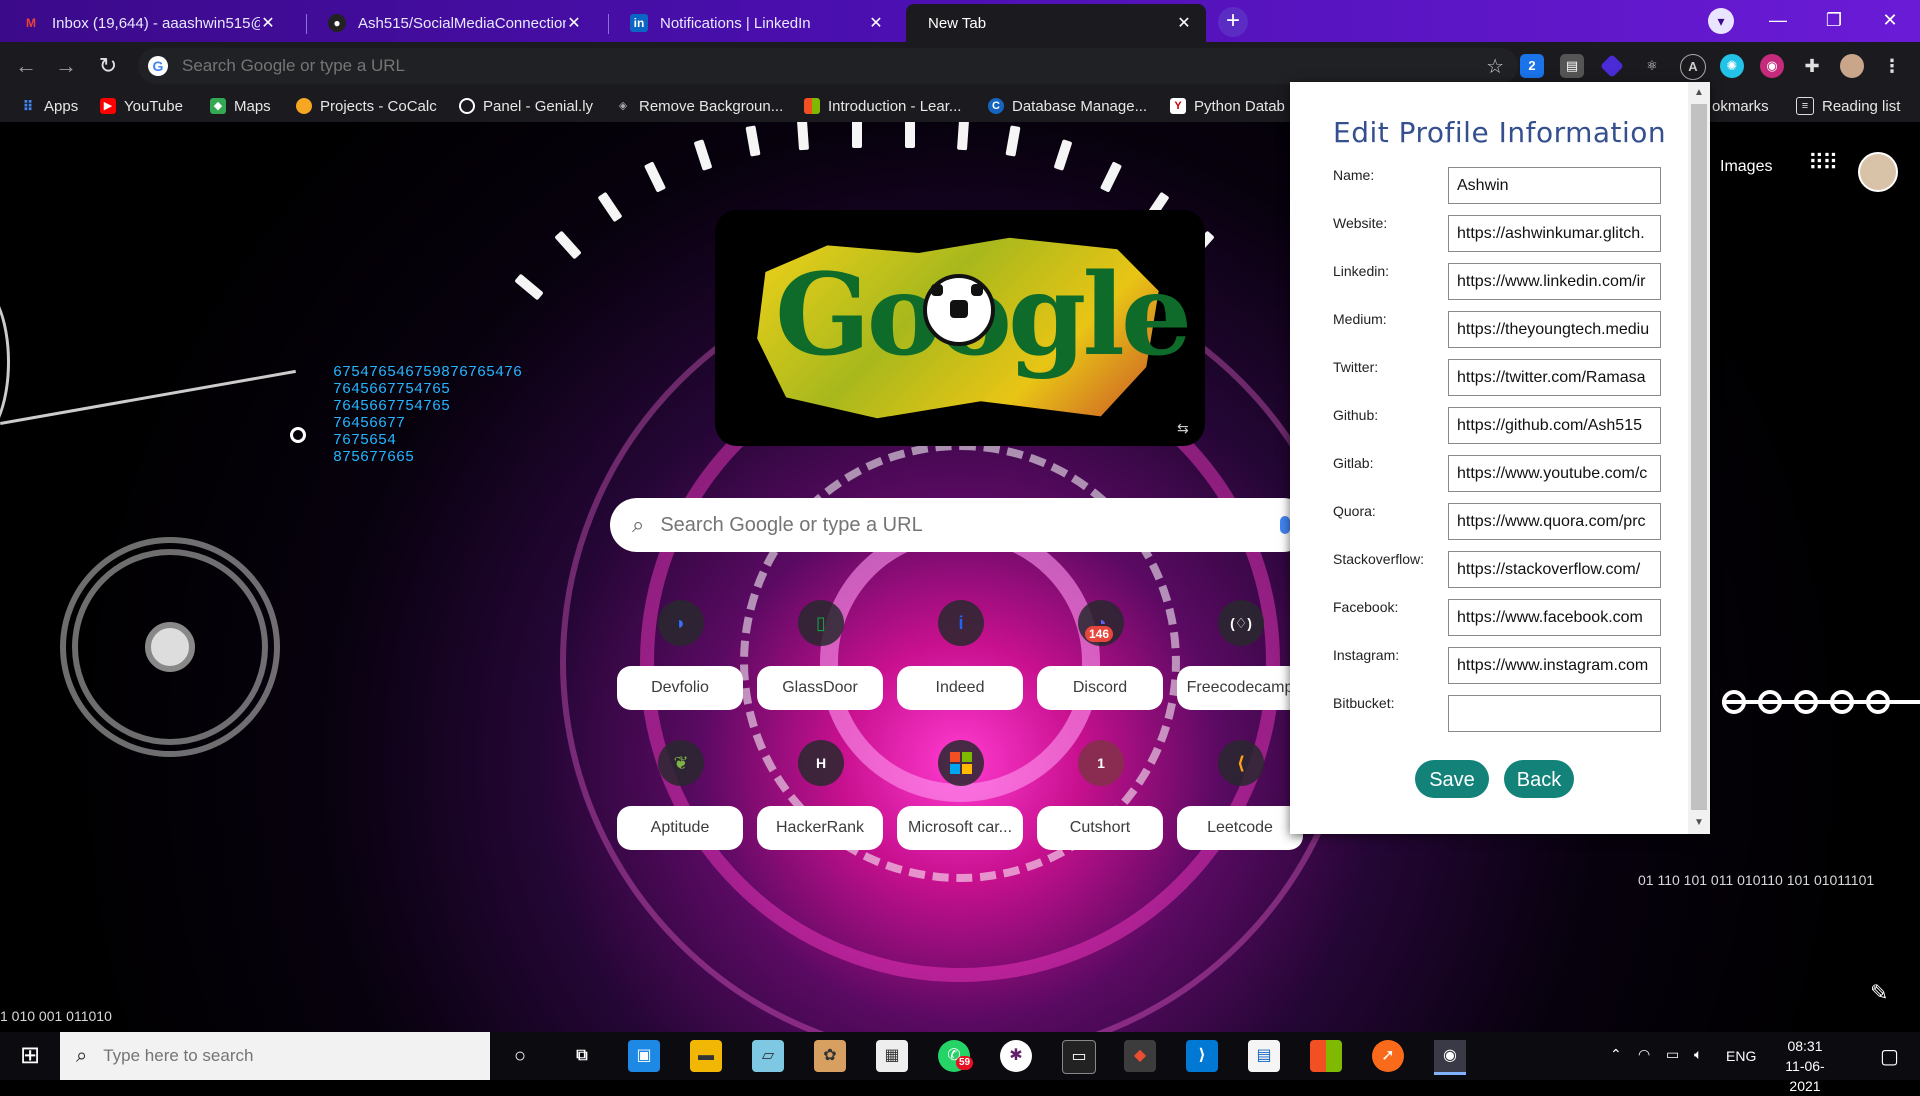 The image size is (1920, 1096). I want to click on tab-linkedin: in Notifications | LinkedIn ✕, so click(753, 23).